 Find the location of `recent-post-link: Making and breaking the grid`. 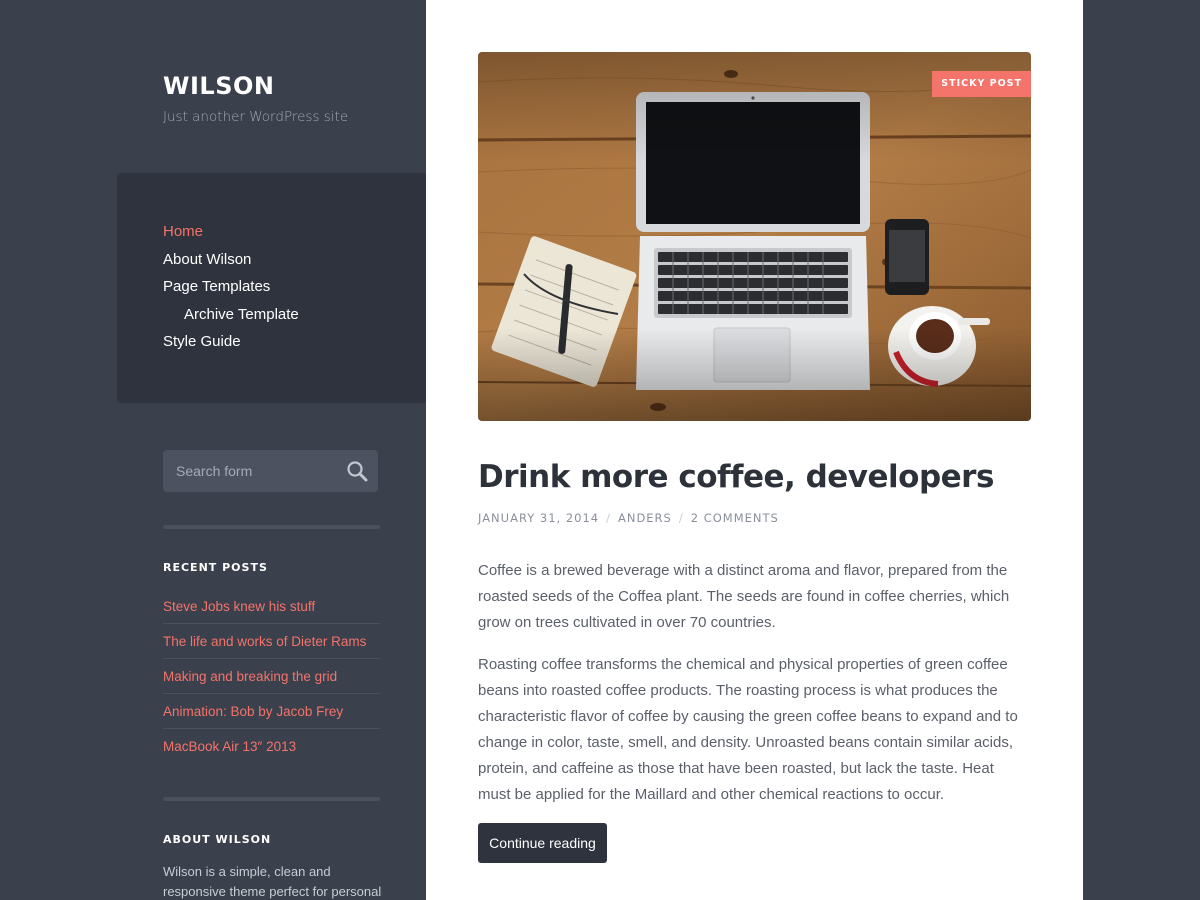

recent-post-link: Making and breaking the grid is located at coordinates (271, 676).